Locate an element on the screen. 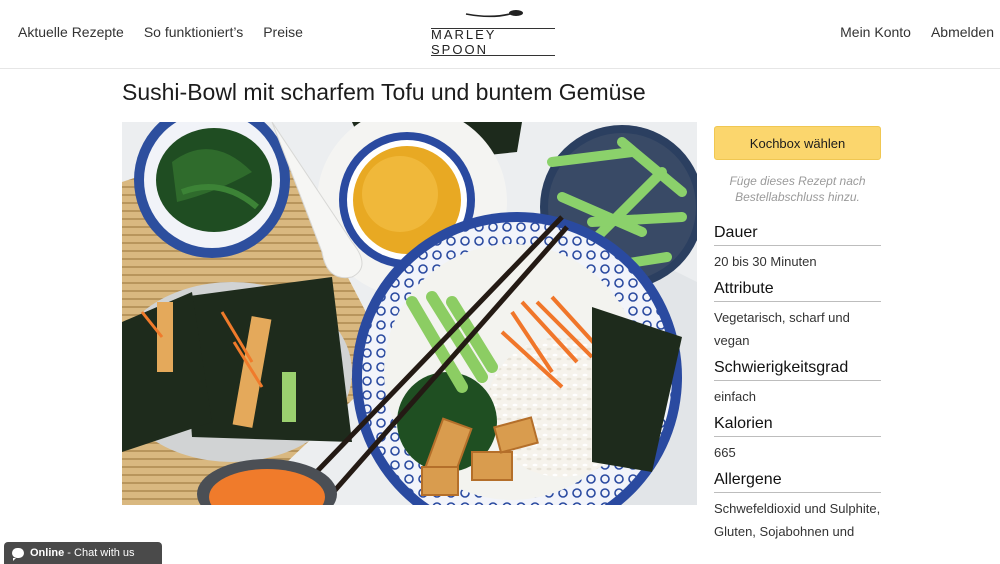 The width and height of the screenshot is (1000, 564). nav-logout: Abmelden is located at coordinates (962, 32).